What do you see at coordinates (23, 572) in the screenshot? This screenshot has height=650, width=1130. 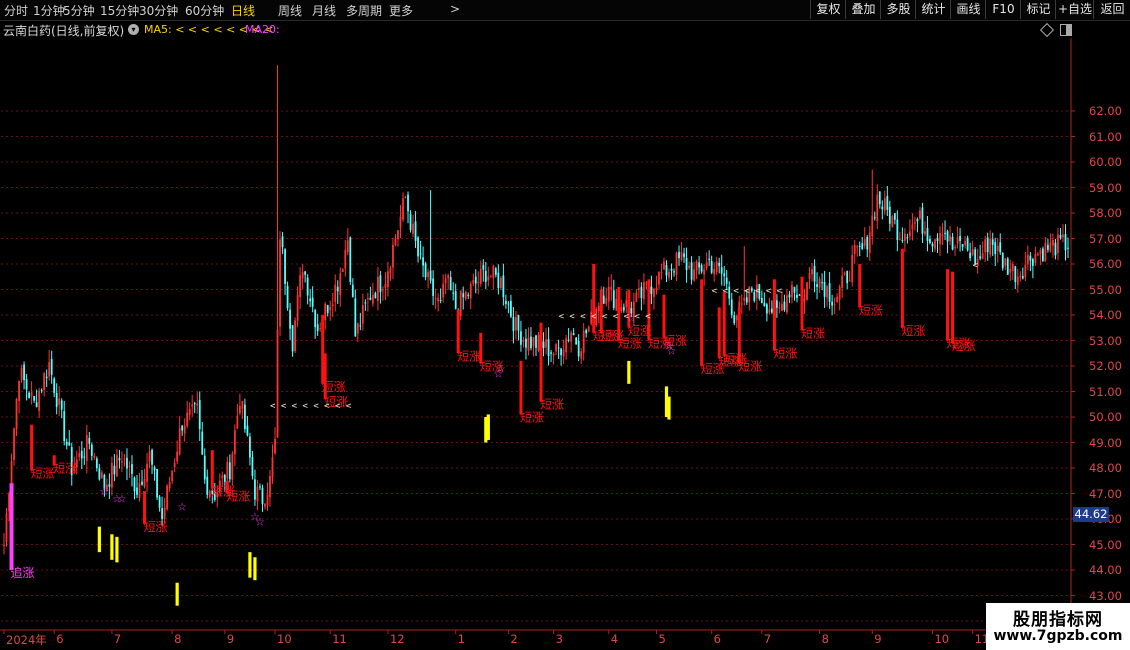 I see `chase-rise-label: 追涨` at bounding box center [23, 572].